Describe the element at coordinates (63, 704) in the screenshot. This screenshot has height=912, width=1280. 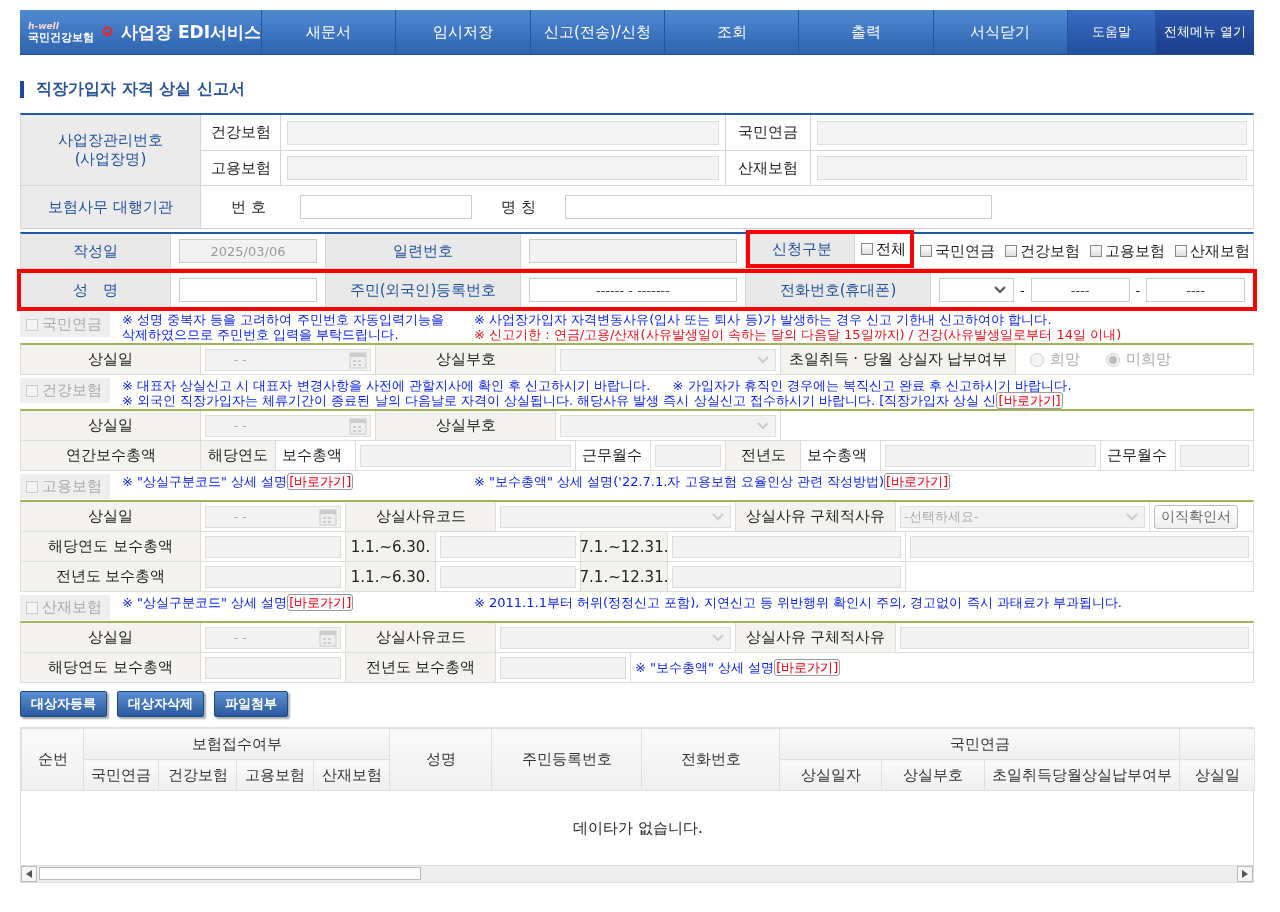
I see `action-button: 대상자등록` at that location.